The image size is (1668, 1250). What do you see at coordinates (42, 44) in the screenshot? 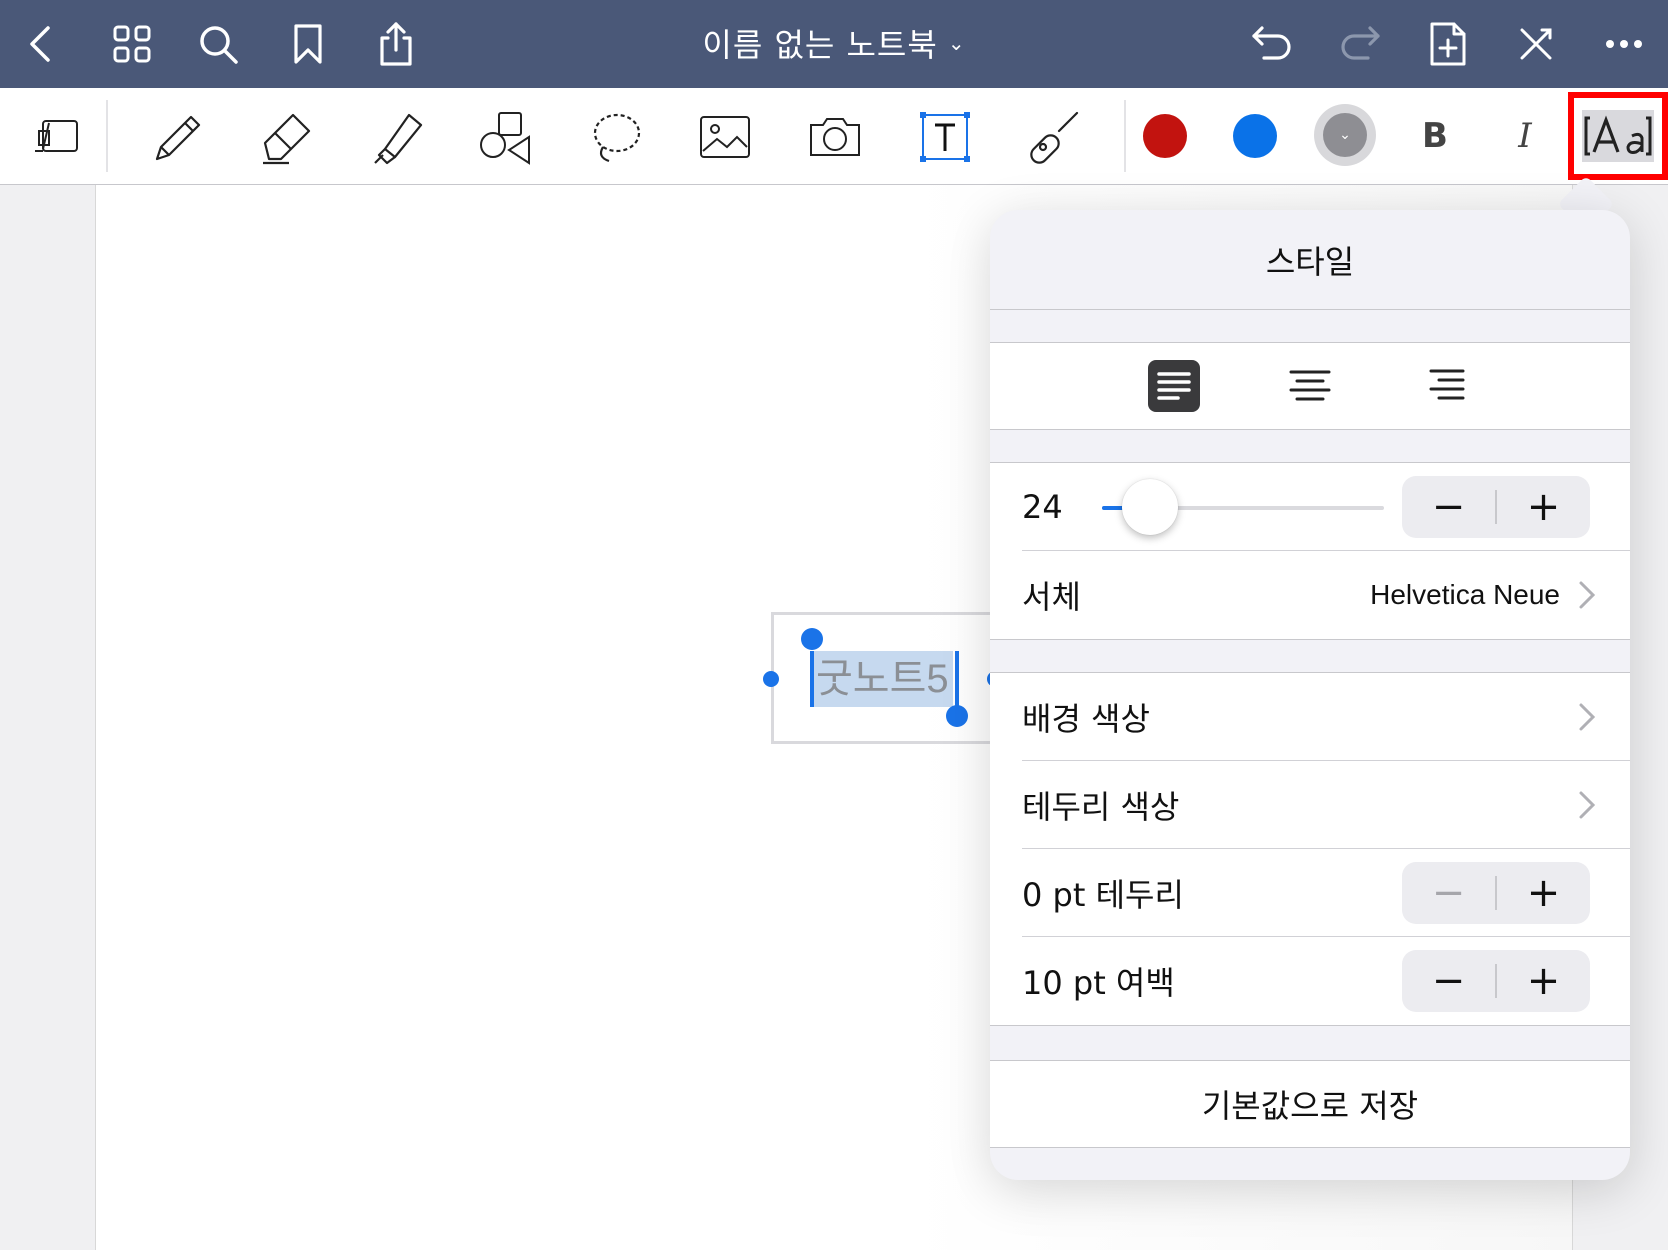
I see `back-icon` at bounding box center [42, 44].